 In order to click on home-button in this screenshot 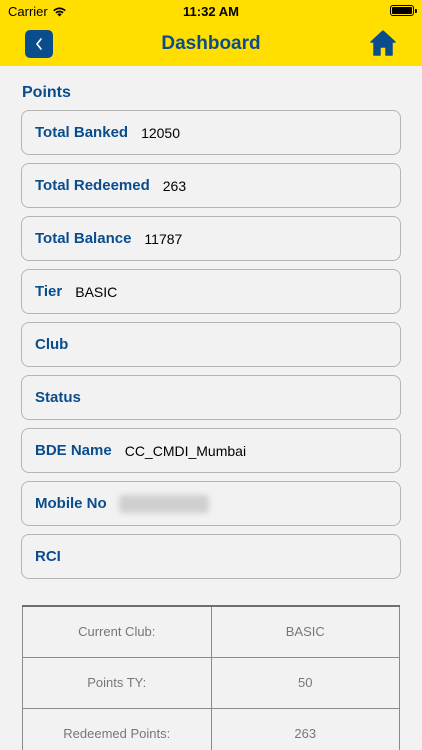, I will do `click(383, 43)`.